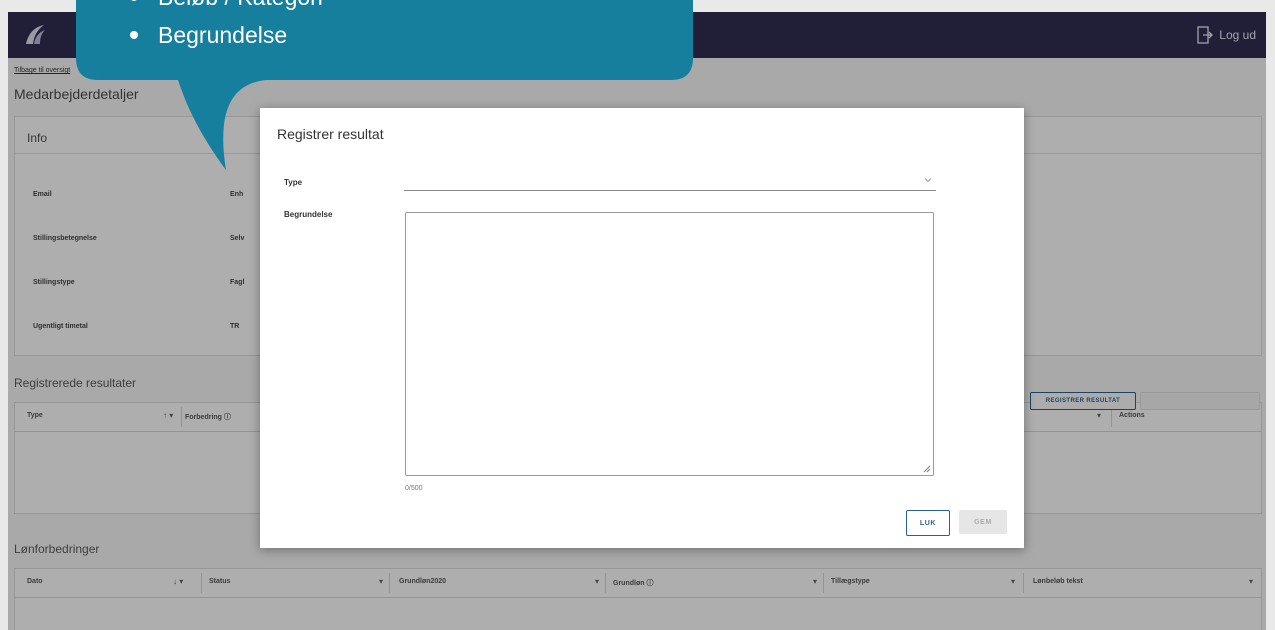 This screenshot has height=630, width=1275. What do you see at coordinates (928, 523) in the screenshot?
I see `close-button: LUK` at bounding box center [928, 523].